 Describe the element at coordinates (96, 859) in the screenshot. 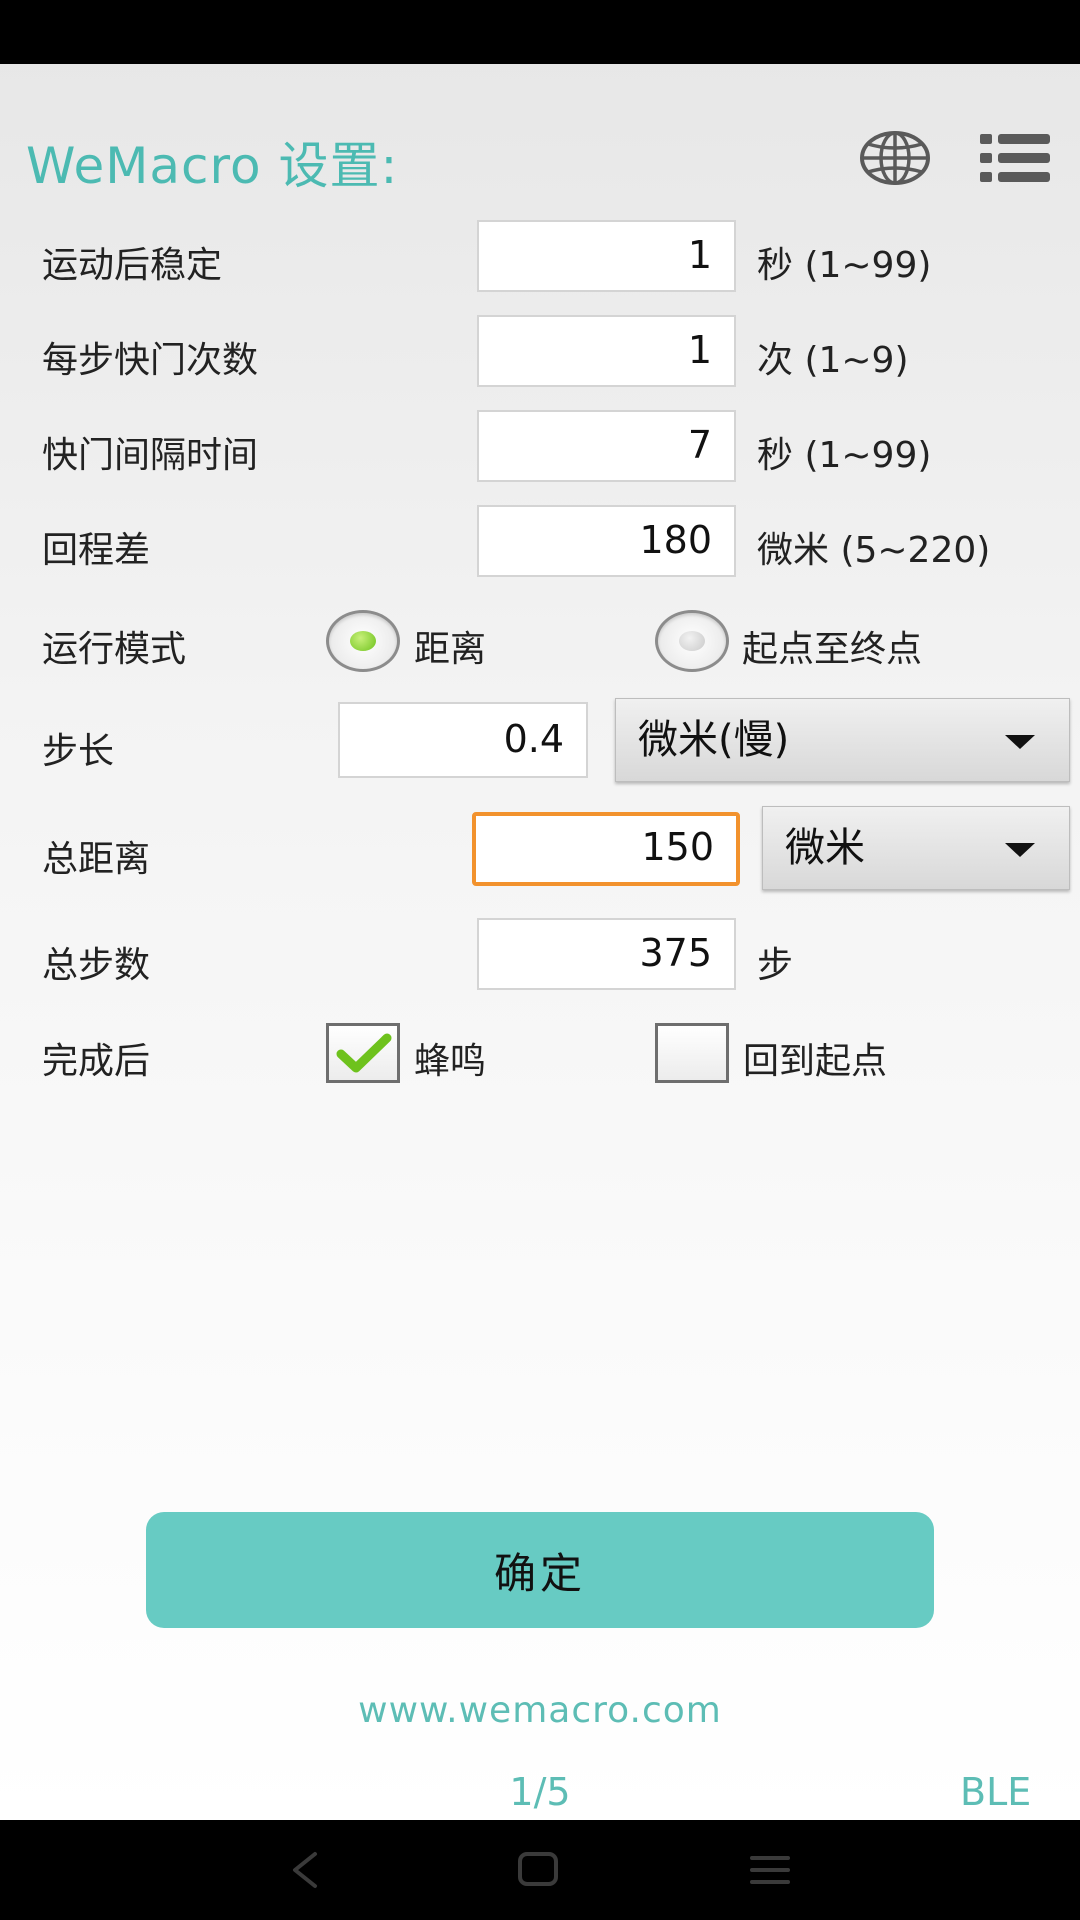

I see `total-distance-label: 总距离` at that location.